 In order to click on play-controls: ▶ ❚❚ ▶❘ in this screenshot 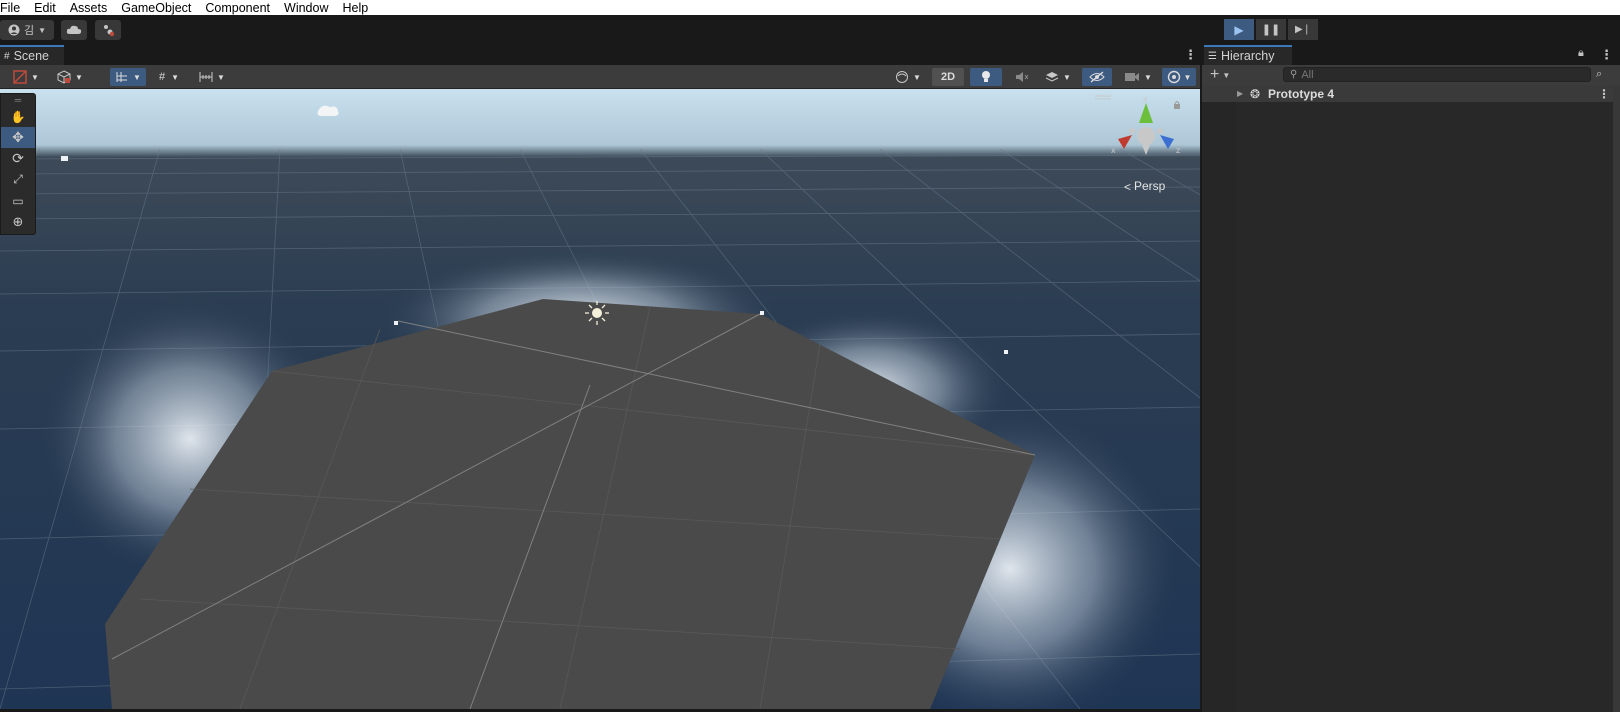, I will do `click(1271, 29)`.